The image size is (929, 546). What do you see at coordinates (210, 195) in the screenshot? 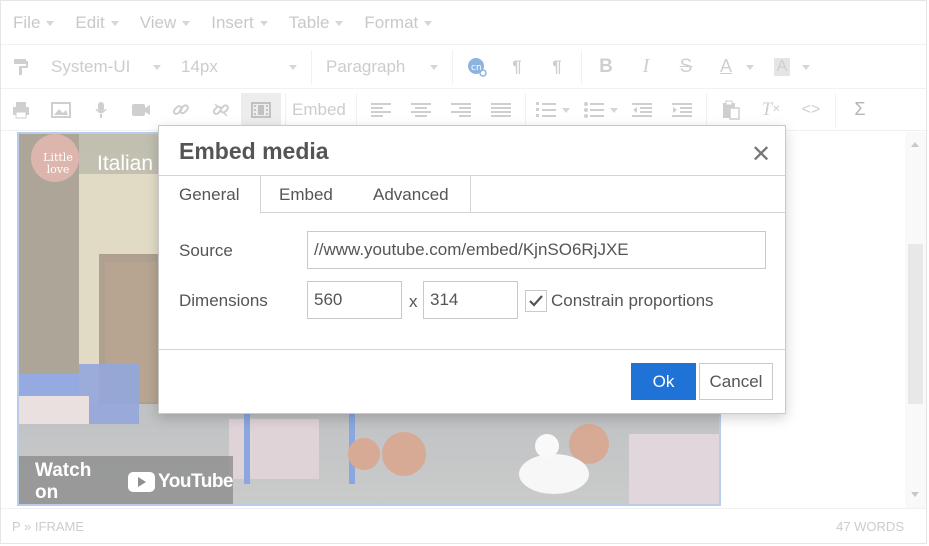
I see `tab-general: General` at bounding box center [210, 195].